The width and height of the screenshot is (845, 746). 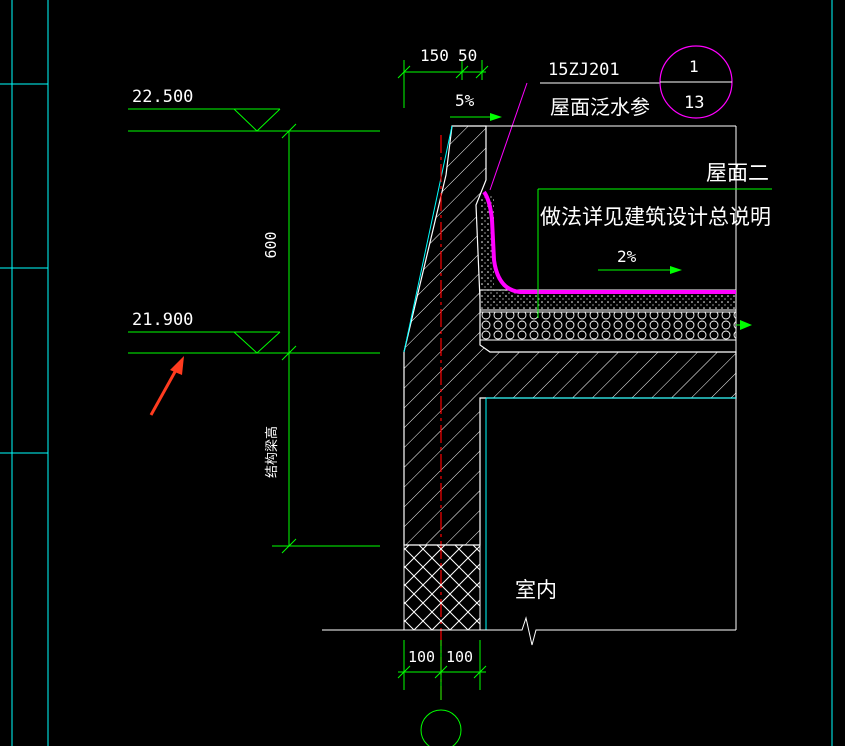 I want to click on reference-sheet-number: 13, so click(x=694, y=103).